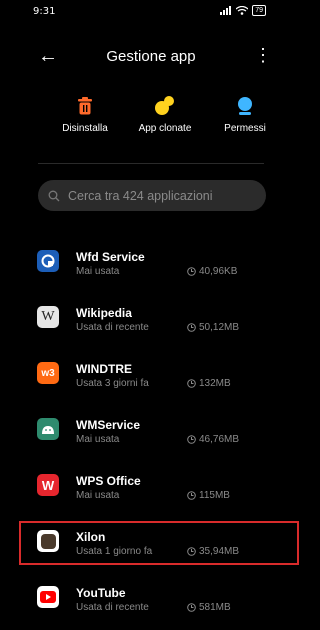 Image resolution: width=320 pixels, height=630 pixels. What do you see at coordinates (44, 11) in the screenshot?
I see `status-time: 9:31` at bounding box center [44, 11].